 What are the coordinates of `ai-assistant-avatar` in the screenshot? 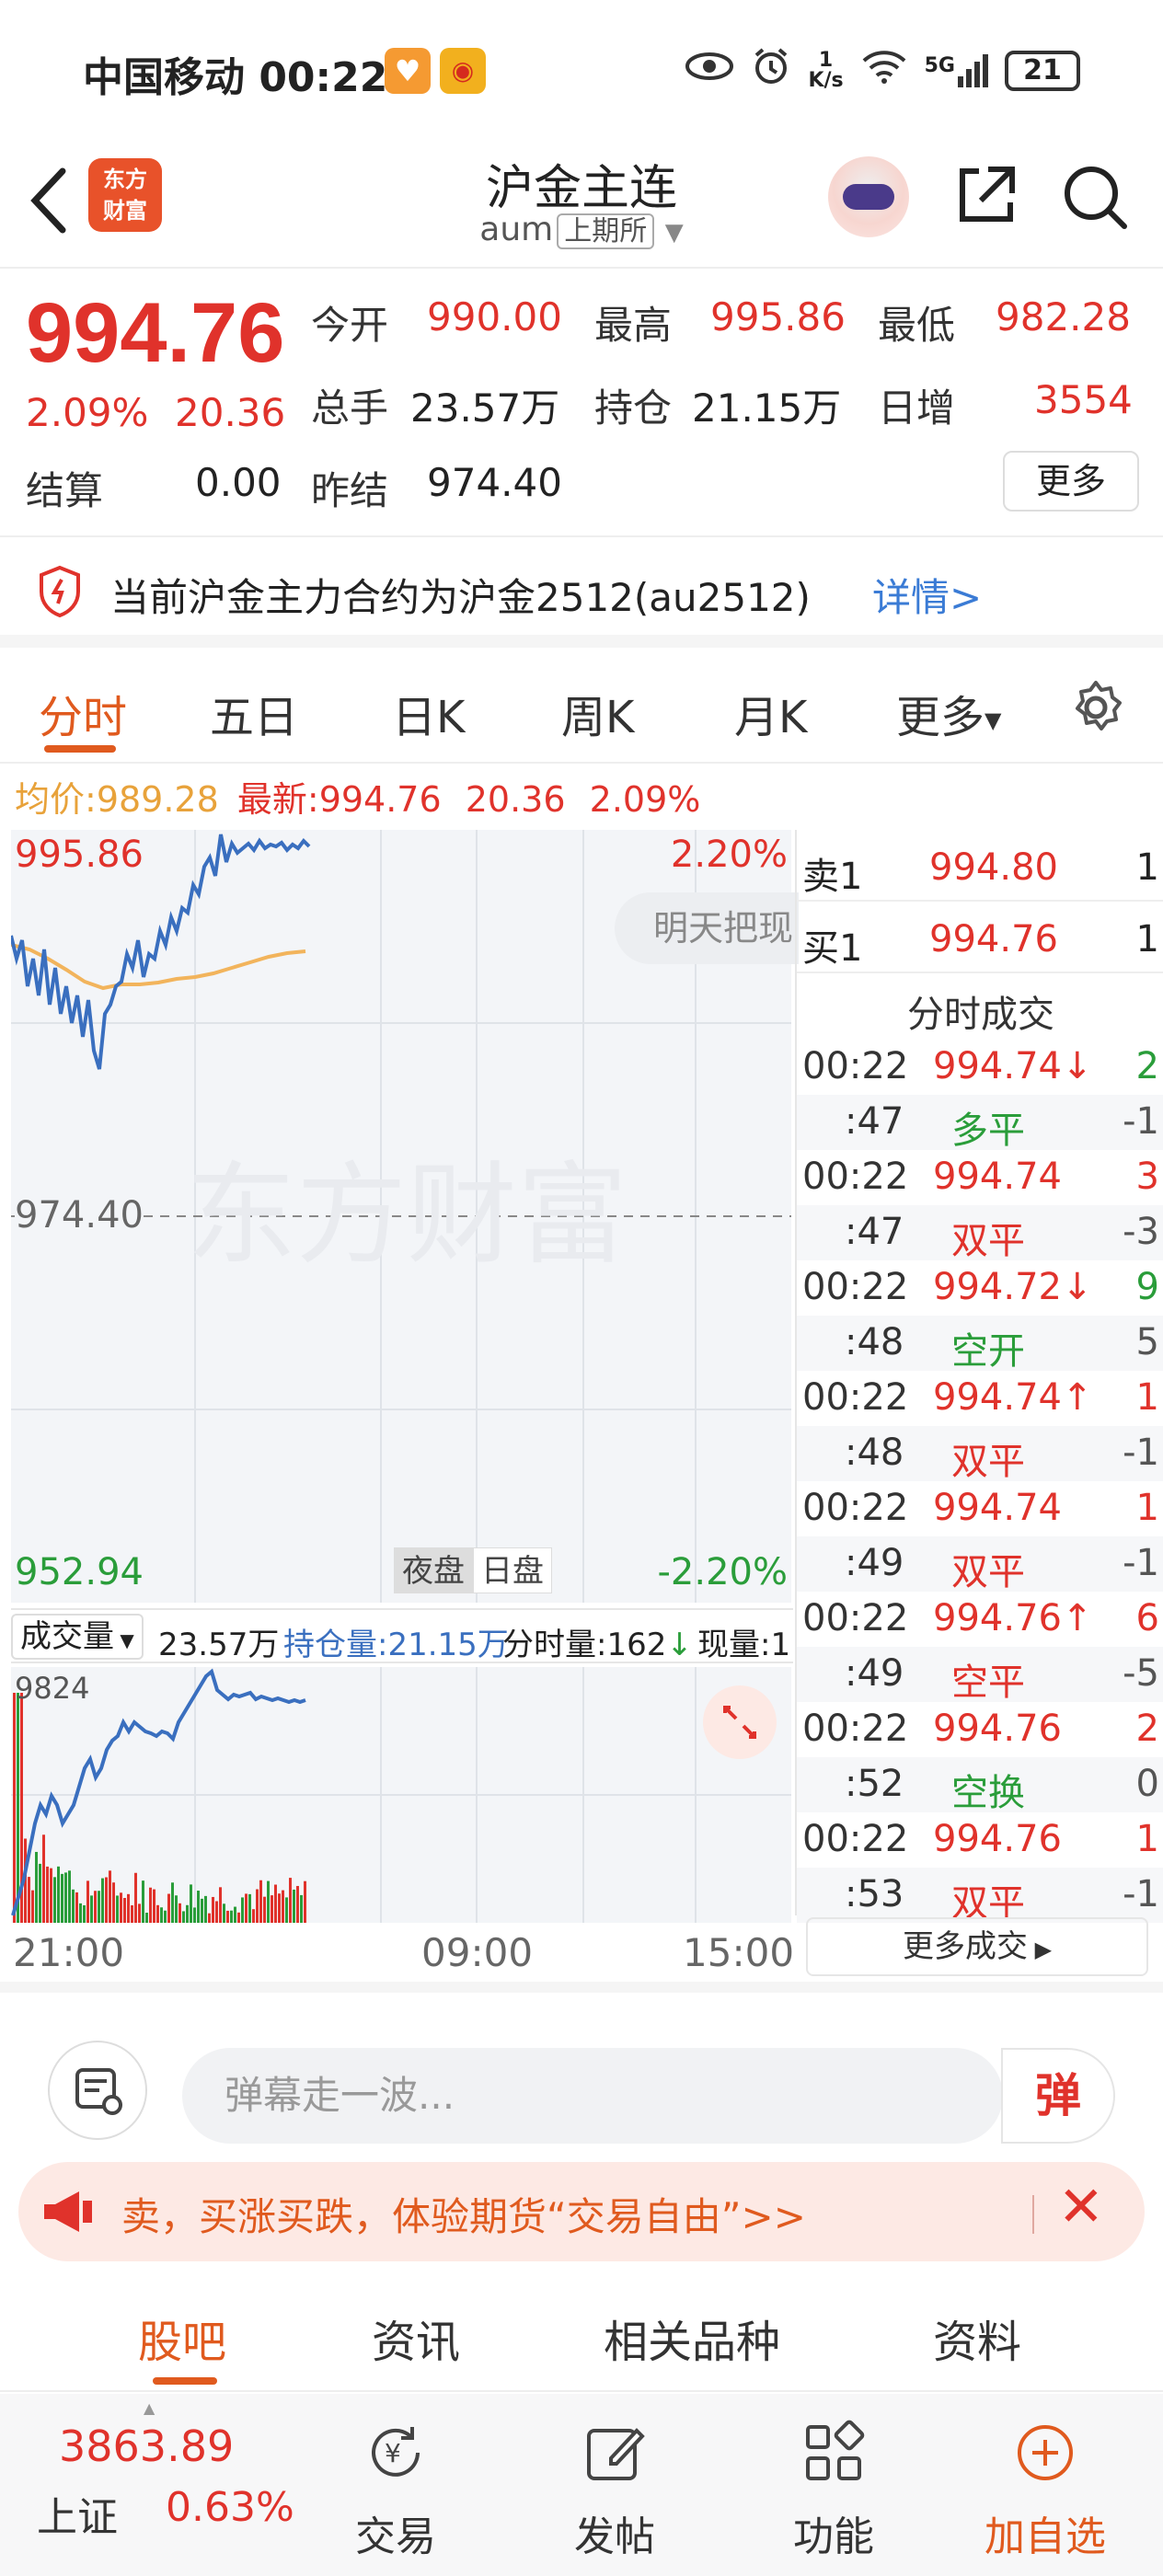 It's located at (869, 196).